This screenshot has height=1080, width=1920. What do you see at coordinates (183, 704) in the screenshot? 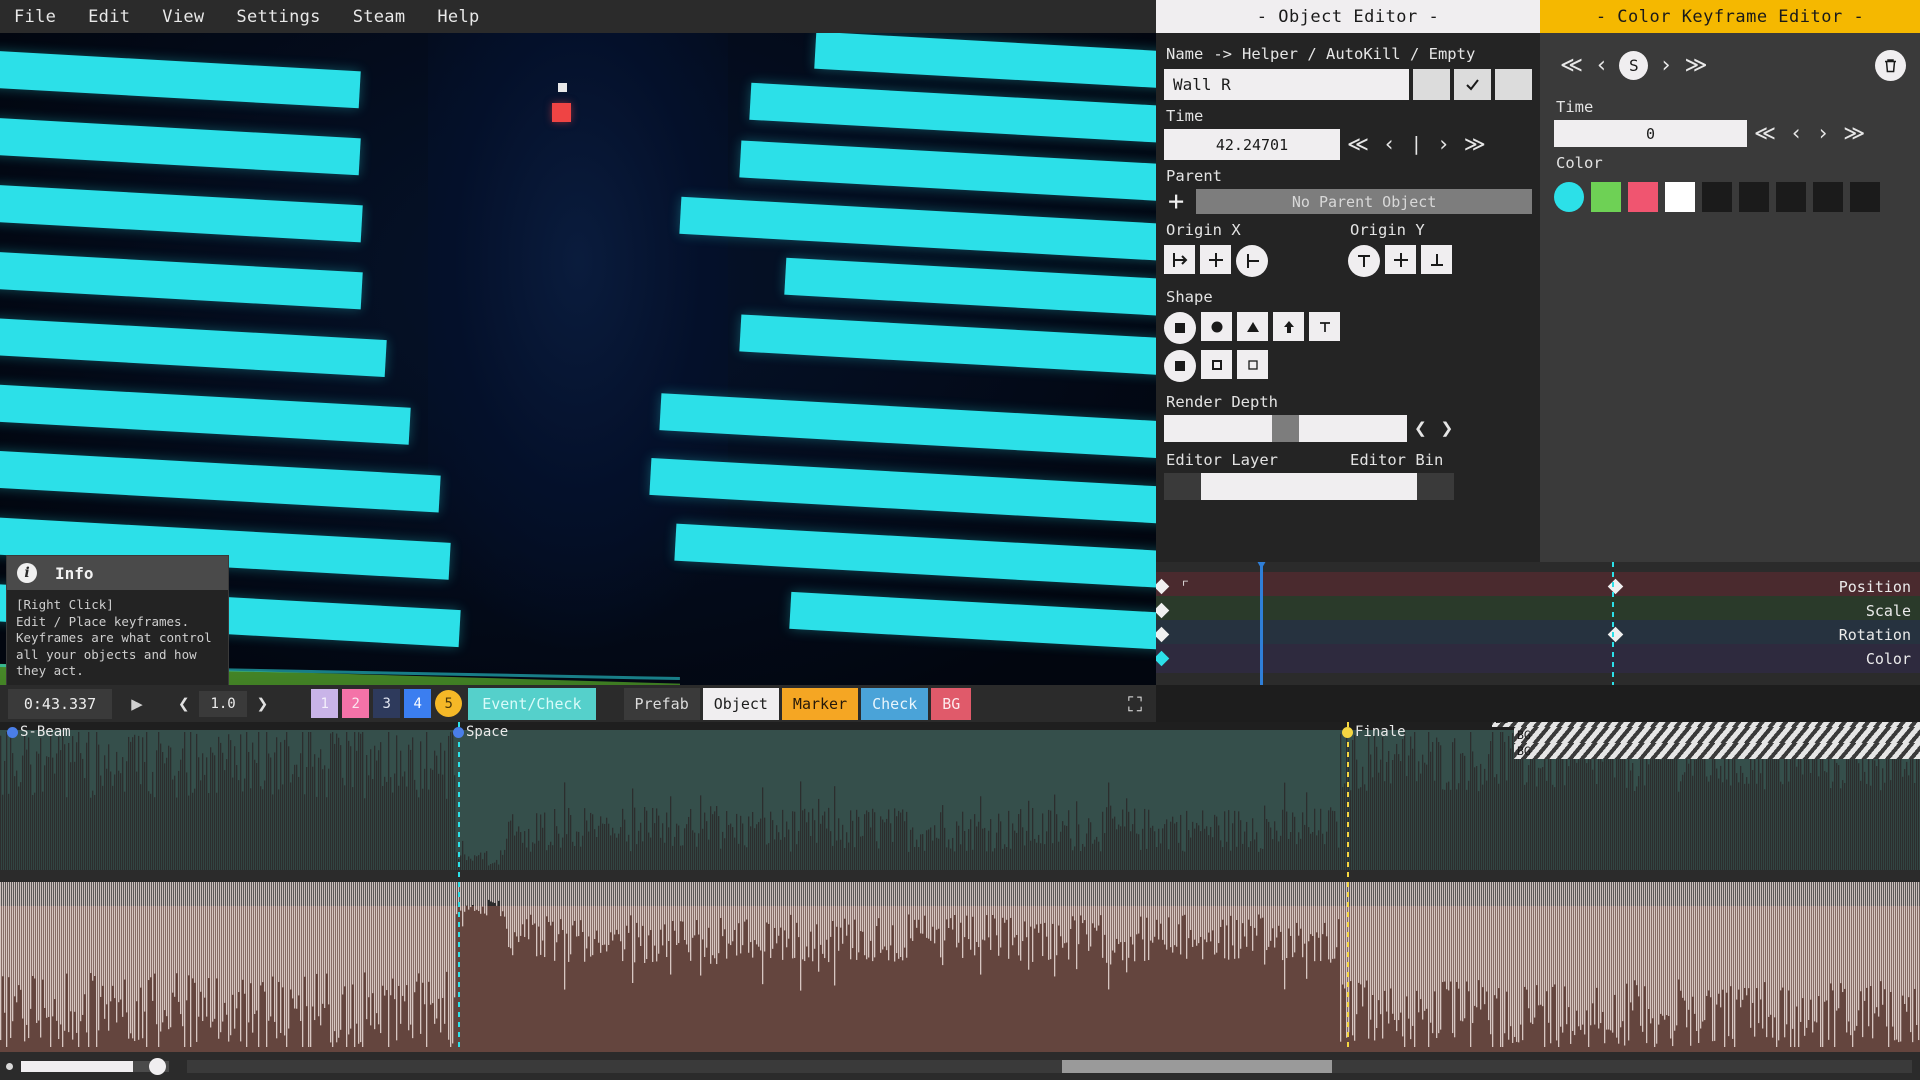
I see `speed-decrease-icon: ❮` at bounding box center [183, 704].